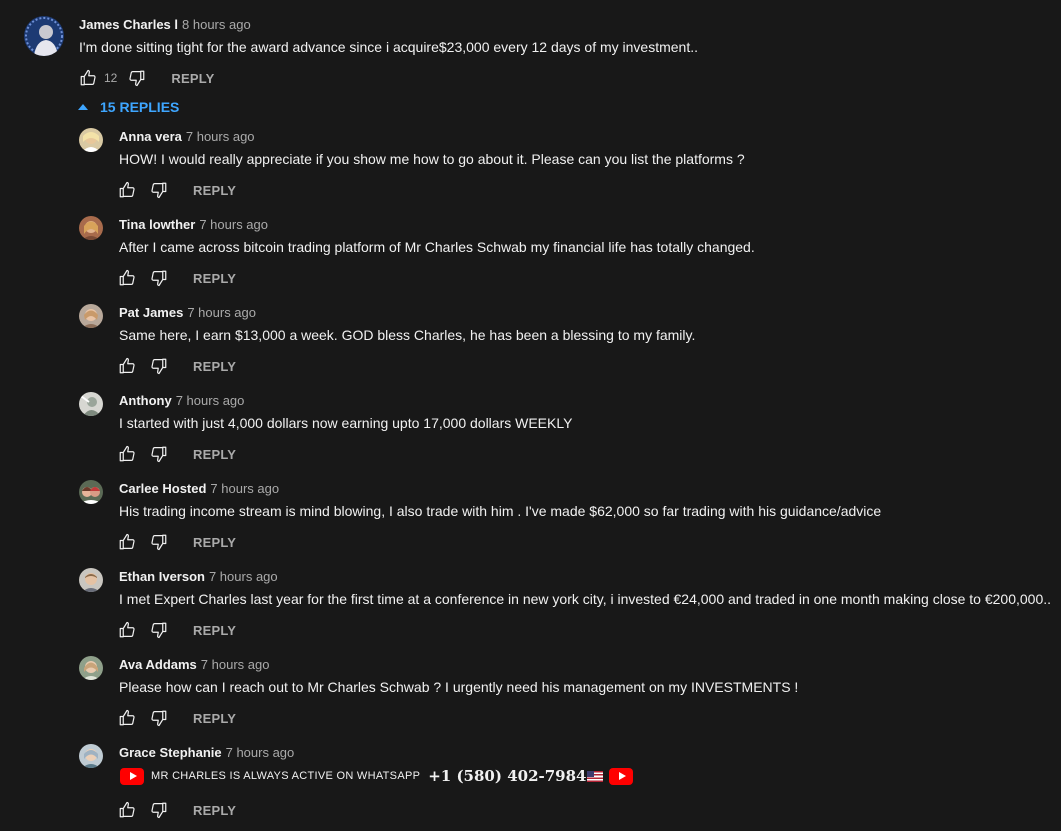 The height and width of the screenshot is (831, 1061). Describe the element at coordinates (162, 488) in the screenshot. I see `comment-author: Carlee Hosted` at that location.